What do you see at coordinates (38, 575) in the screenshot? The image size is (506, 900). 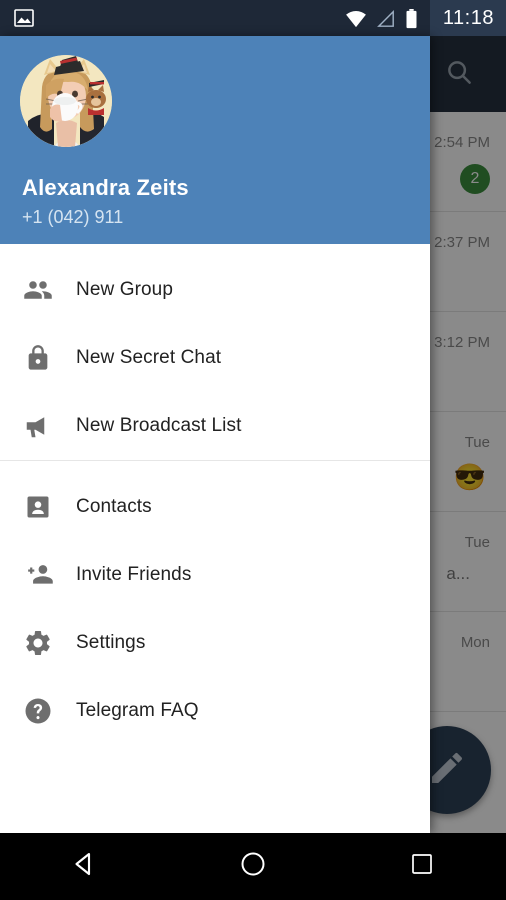 I see `person-add-icon` at bounding box center [38, 575].